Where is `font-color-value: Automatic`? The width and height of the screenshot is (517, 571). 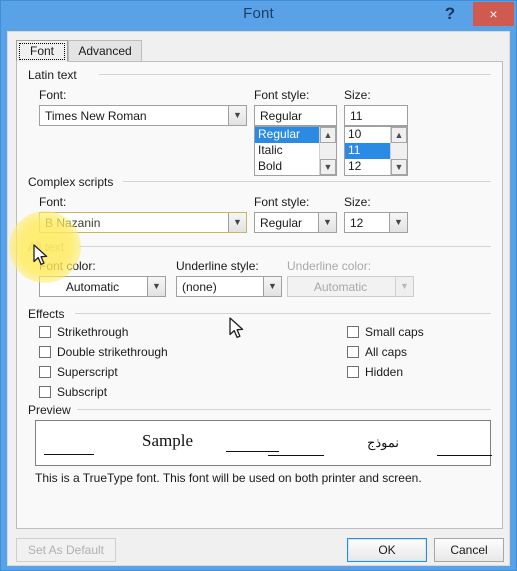 font-color-value: Automatic is located at coordinates (92, 287).